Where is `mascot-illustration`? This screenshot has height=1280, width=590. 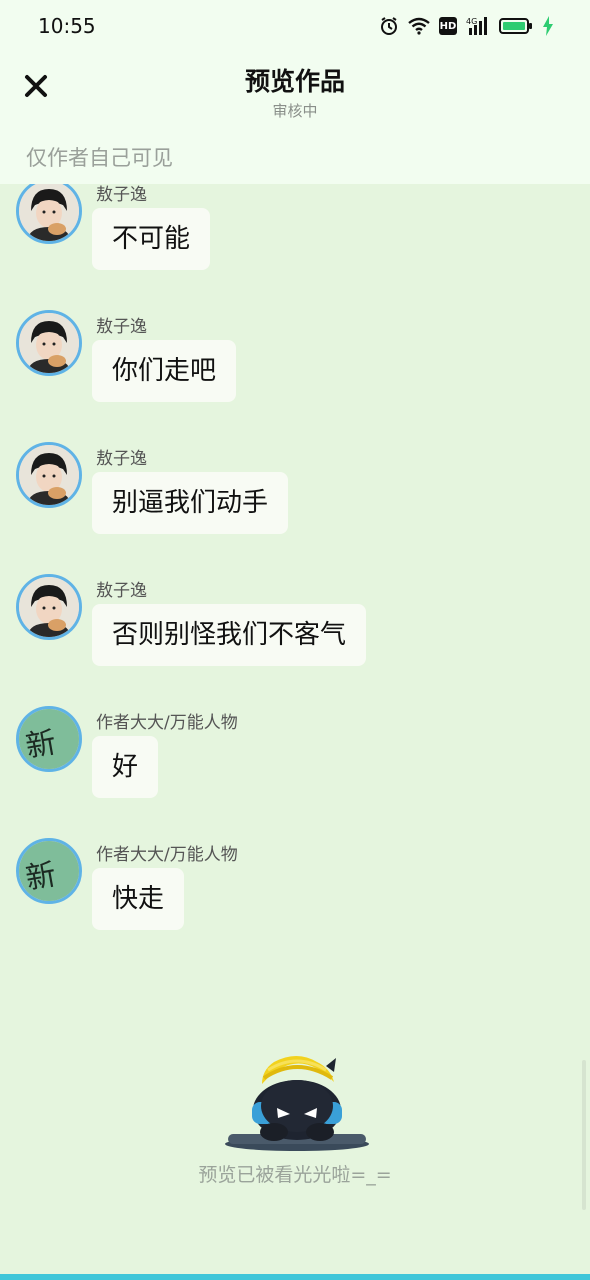 mascot-illustration is located at coordinates (297, 1100).